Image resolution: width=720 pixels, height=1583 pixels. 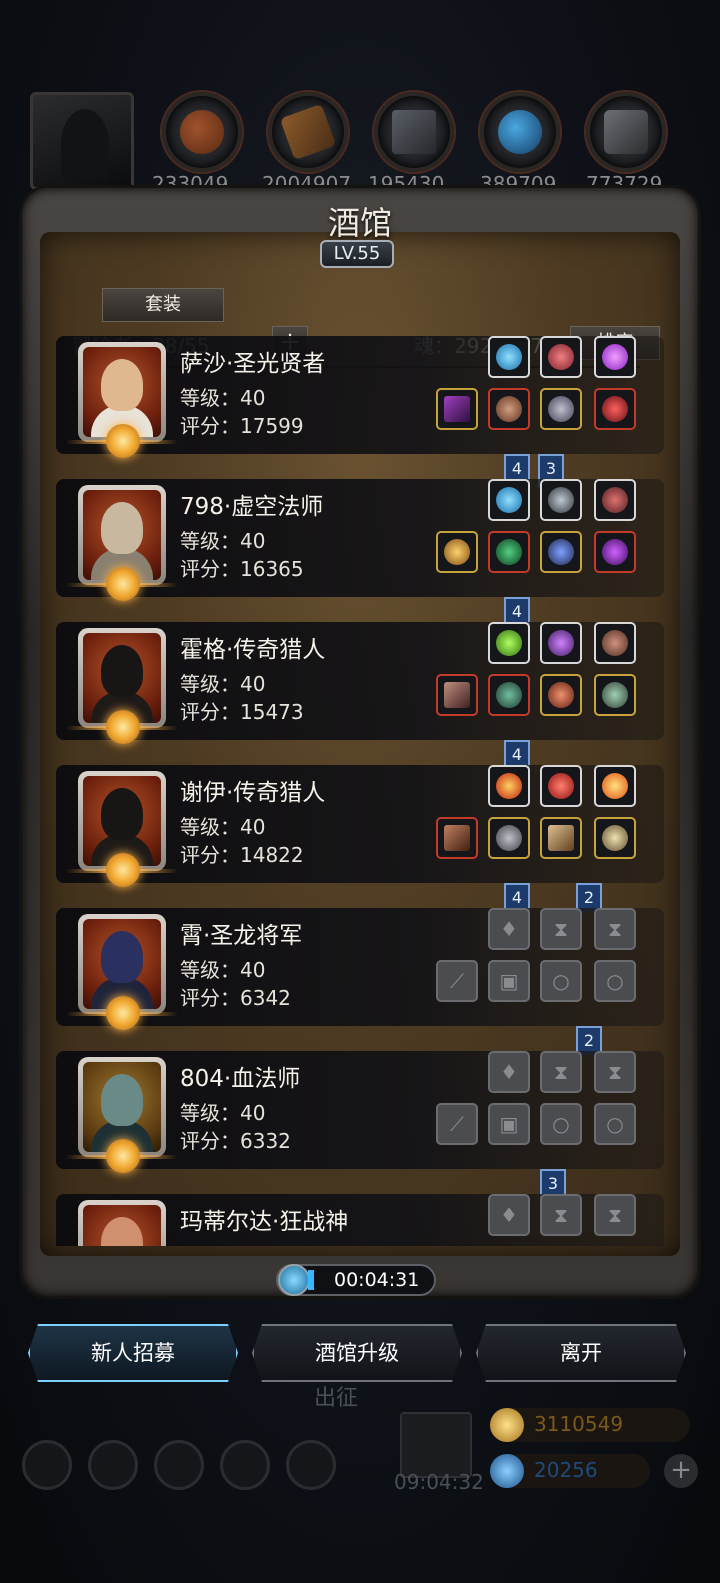 I want to click on scepter-icon, so click(x=457, y=552).